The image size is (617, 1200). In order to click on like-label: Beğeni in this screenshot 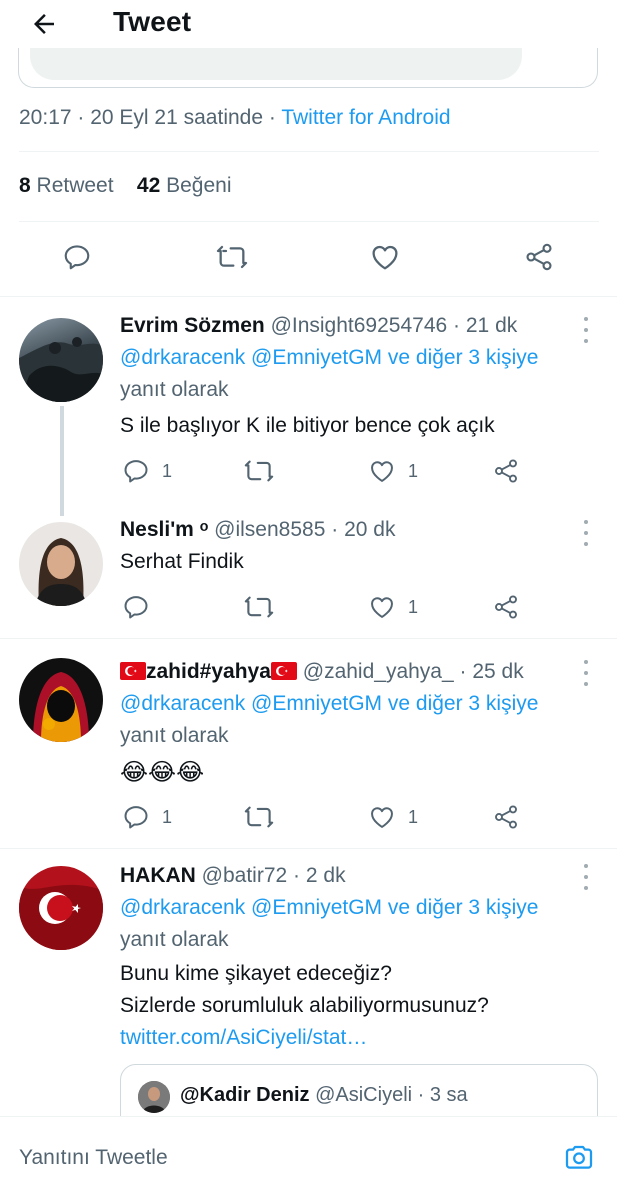, I will do `click(199, 185)`.